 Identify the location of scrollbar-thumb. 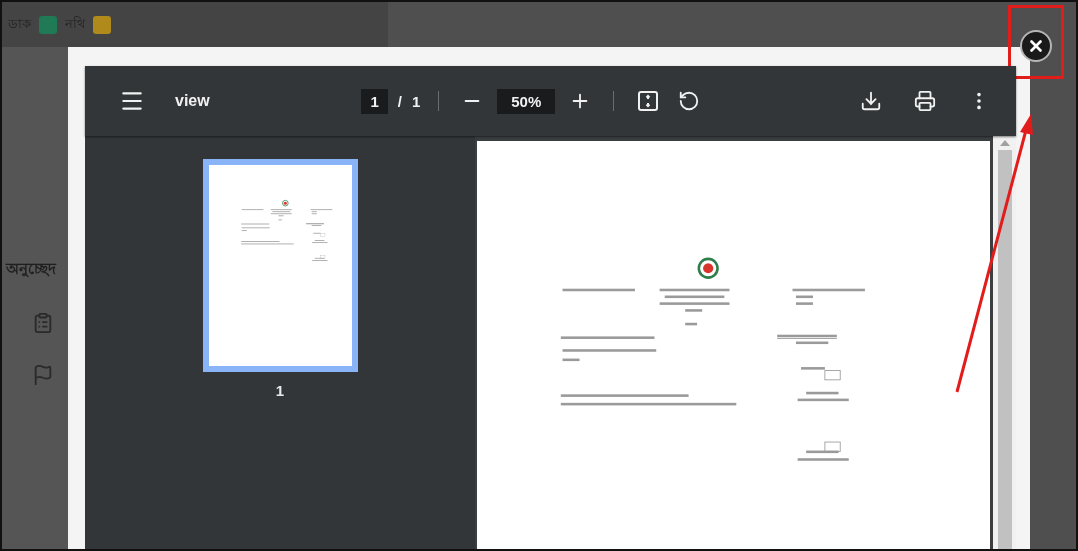
(1004, 349).